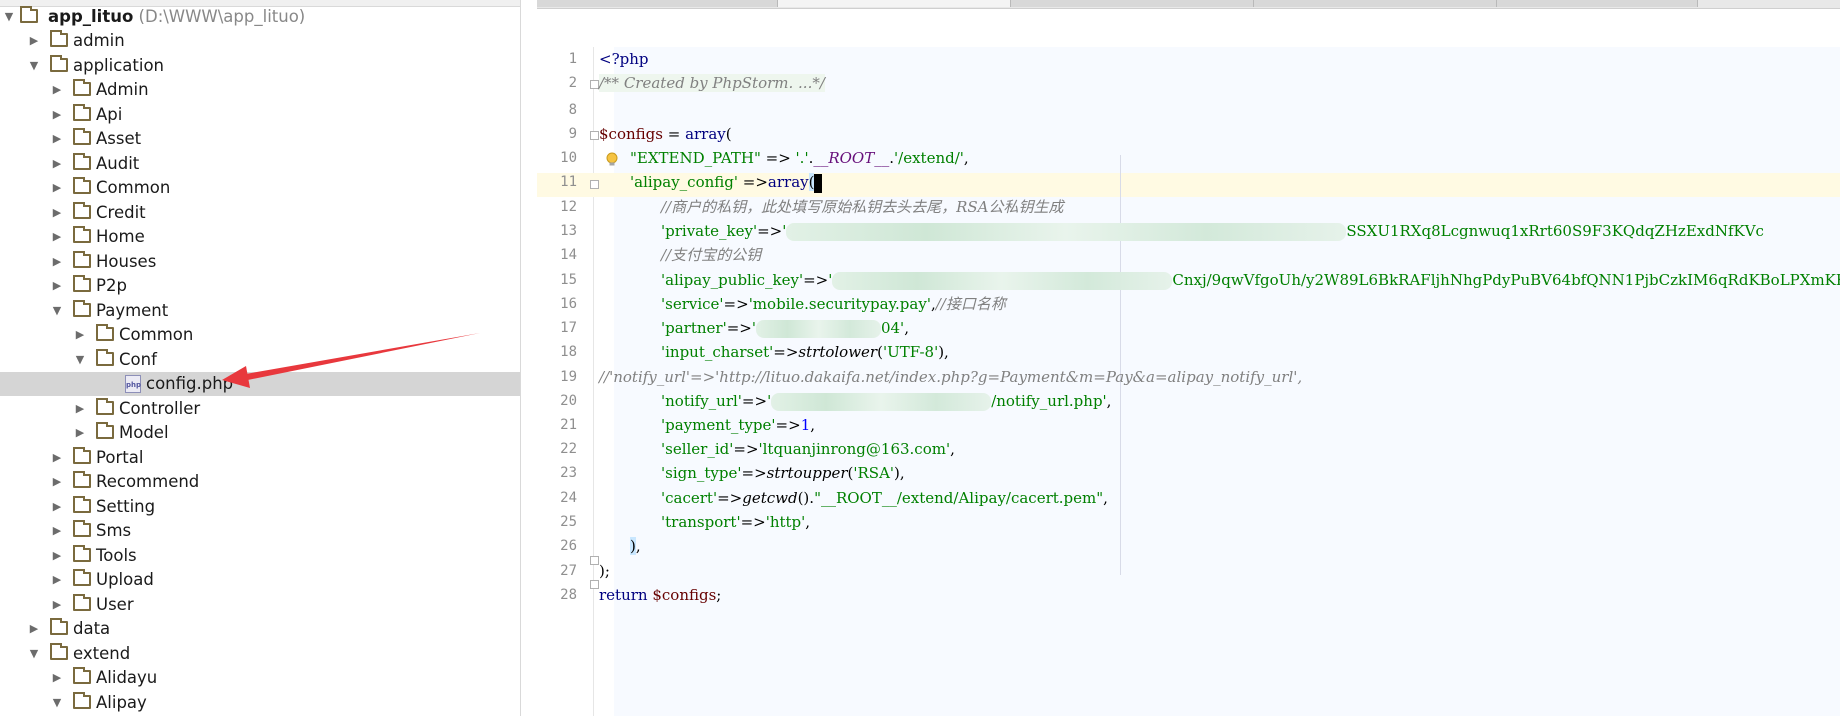 Image resolution: width=1840 pixels, height=716 pixels. Describe the element at coordinates (260, 115) in the screenshot. I see `tree-row-folder: ▶ Api` at that location.